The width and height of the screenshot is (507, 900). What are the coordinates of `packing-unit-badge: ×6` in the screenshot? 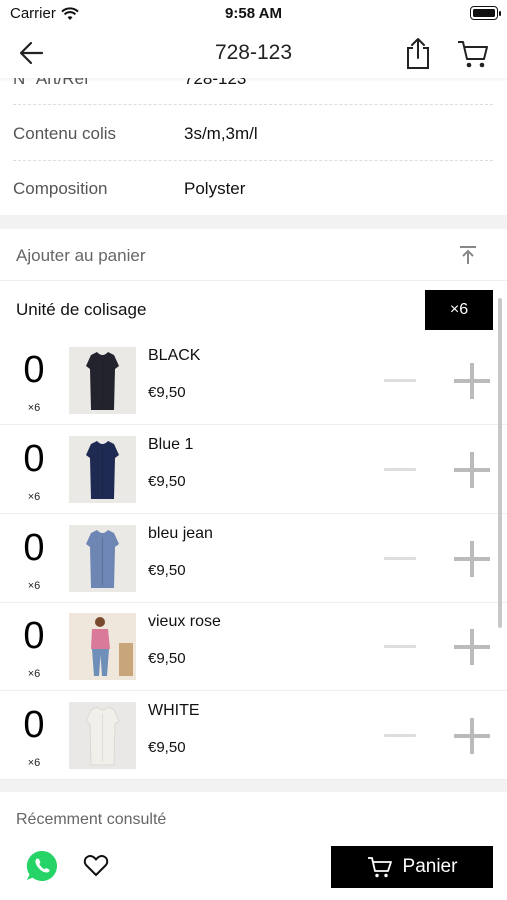 It's located at (459, 310).